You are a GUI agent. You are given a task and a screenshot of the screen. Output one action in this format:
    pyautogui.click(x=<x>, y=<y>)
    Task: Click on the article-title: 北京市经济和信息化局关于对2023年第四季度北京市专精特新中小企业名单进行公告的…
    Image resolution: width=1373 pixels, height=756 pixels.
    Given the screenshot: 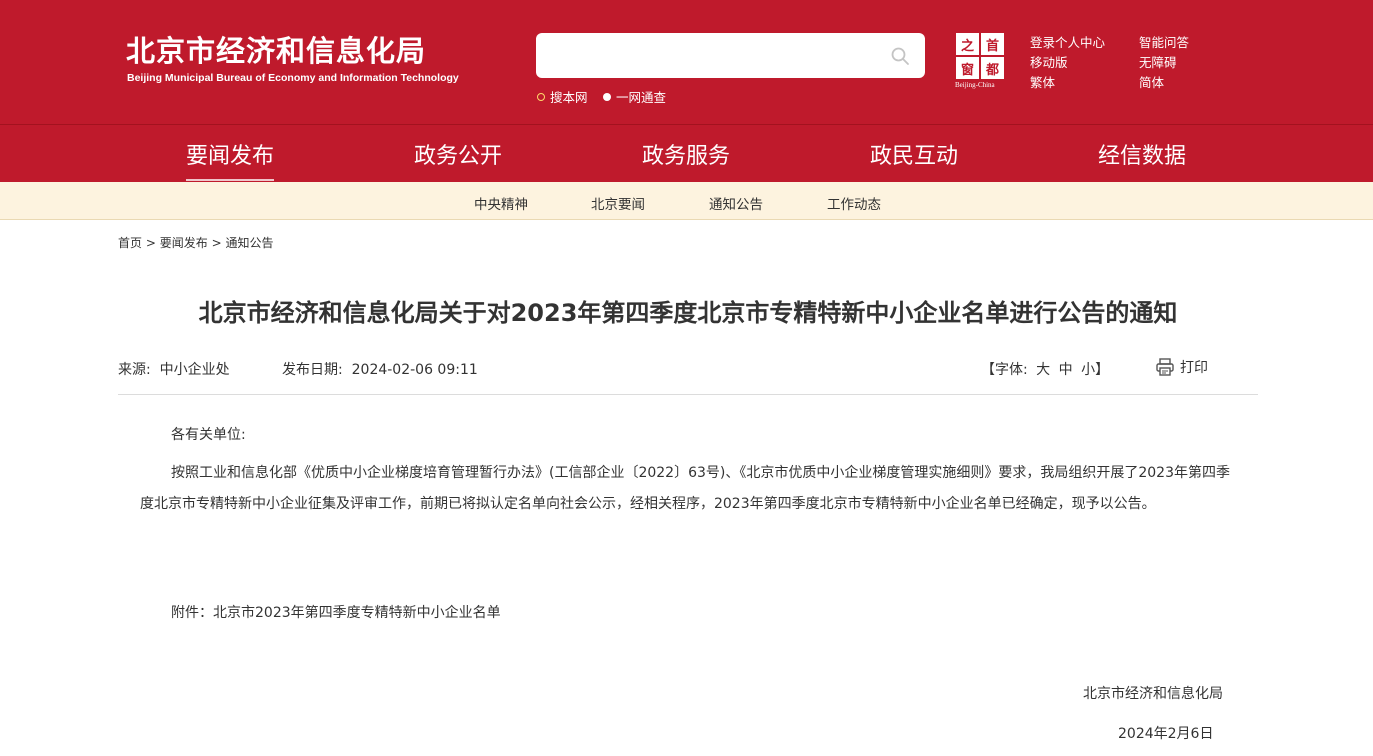 What is the action you would take?
    pyautogui.click(x=688, y=313)
    